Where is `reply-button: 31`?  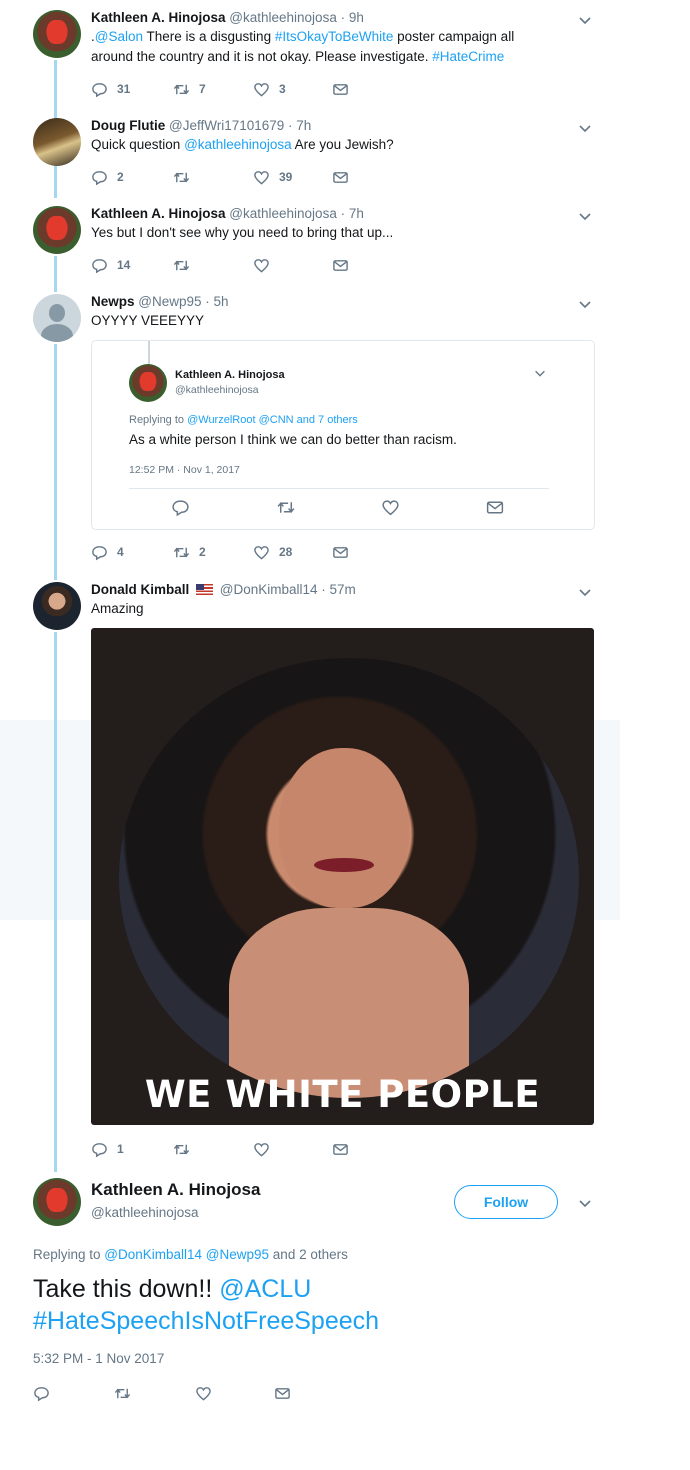
reply-button: 31 is located at coordinates (110, 89).